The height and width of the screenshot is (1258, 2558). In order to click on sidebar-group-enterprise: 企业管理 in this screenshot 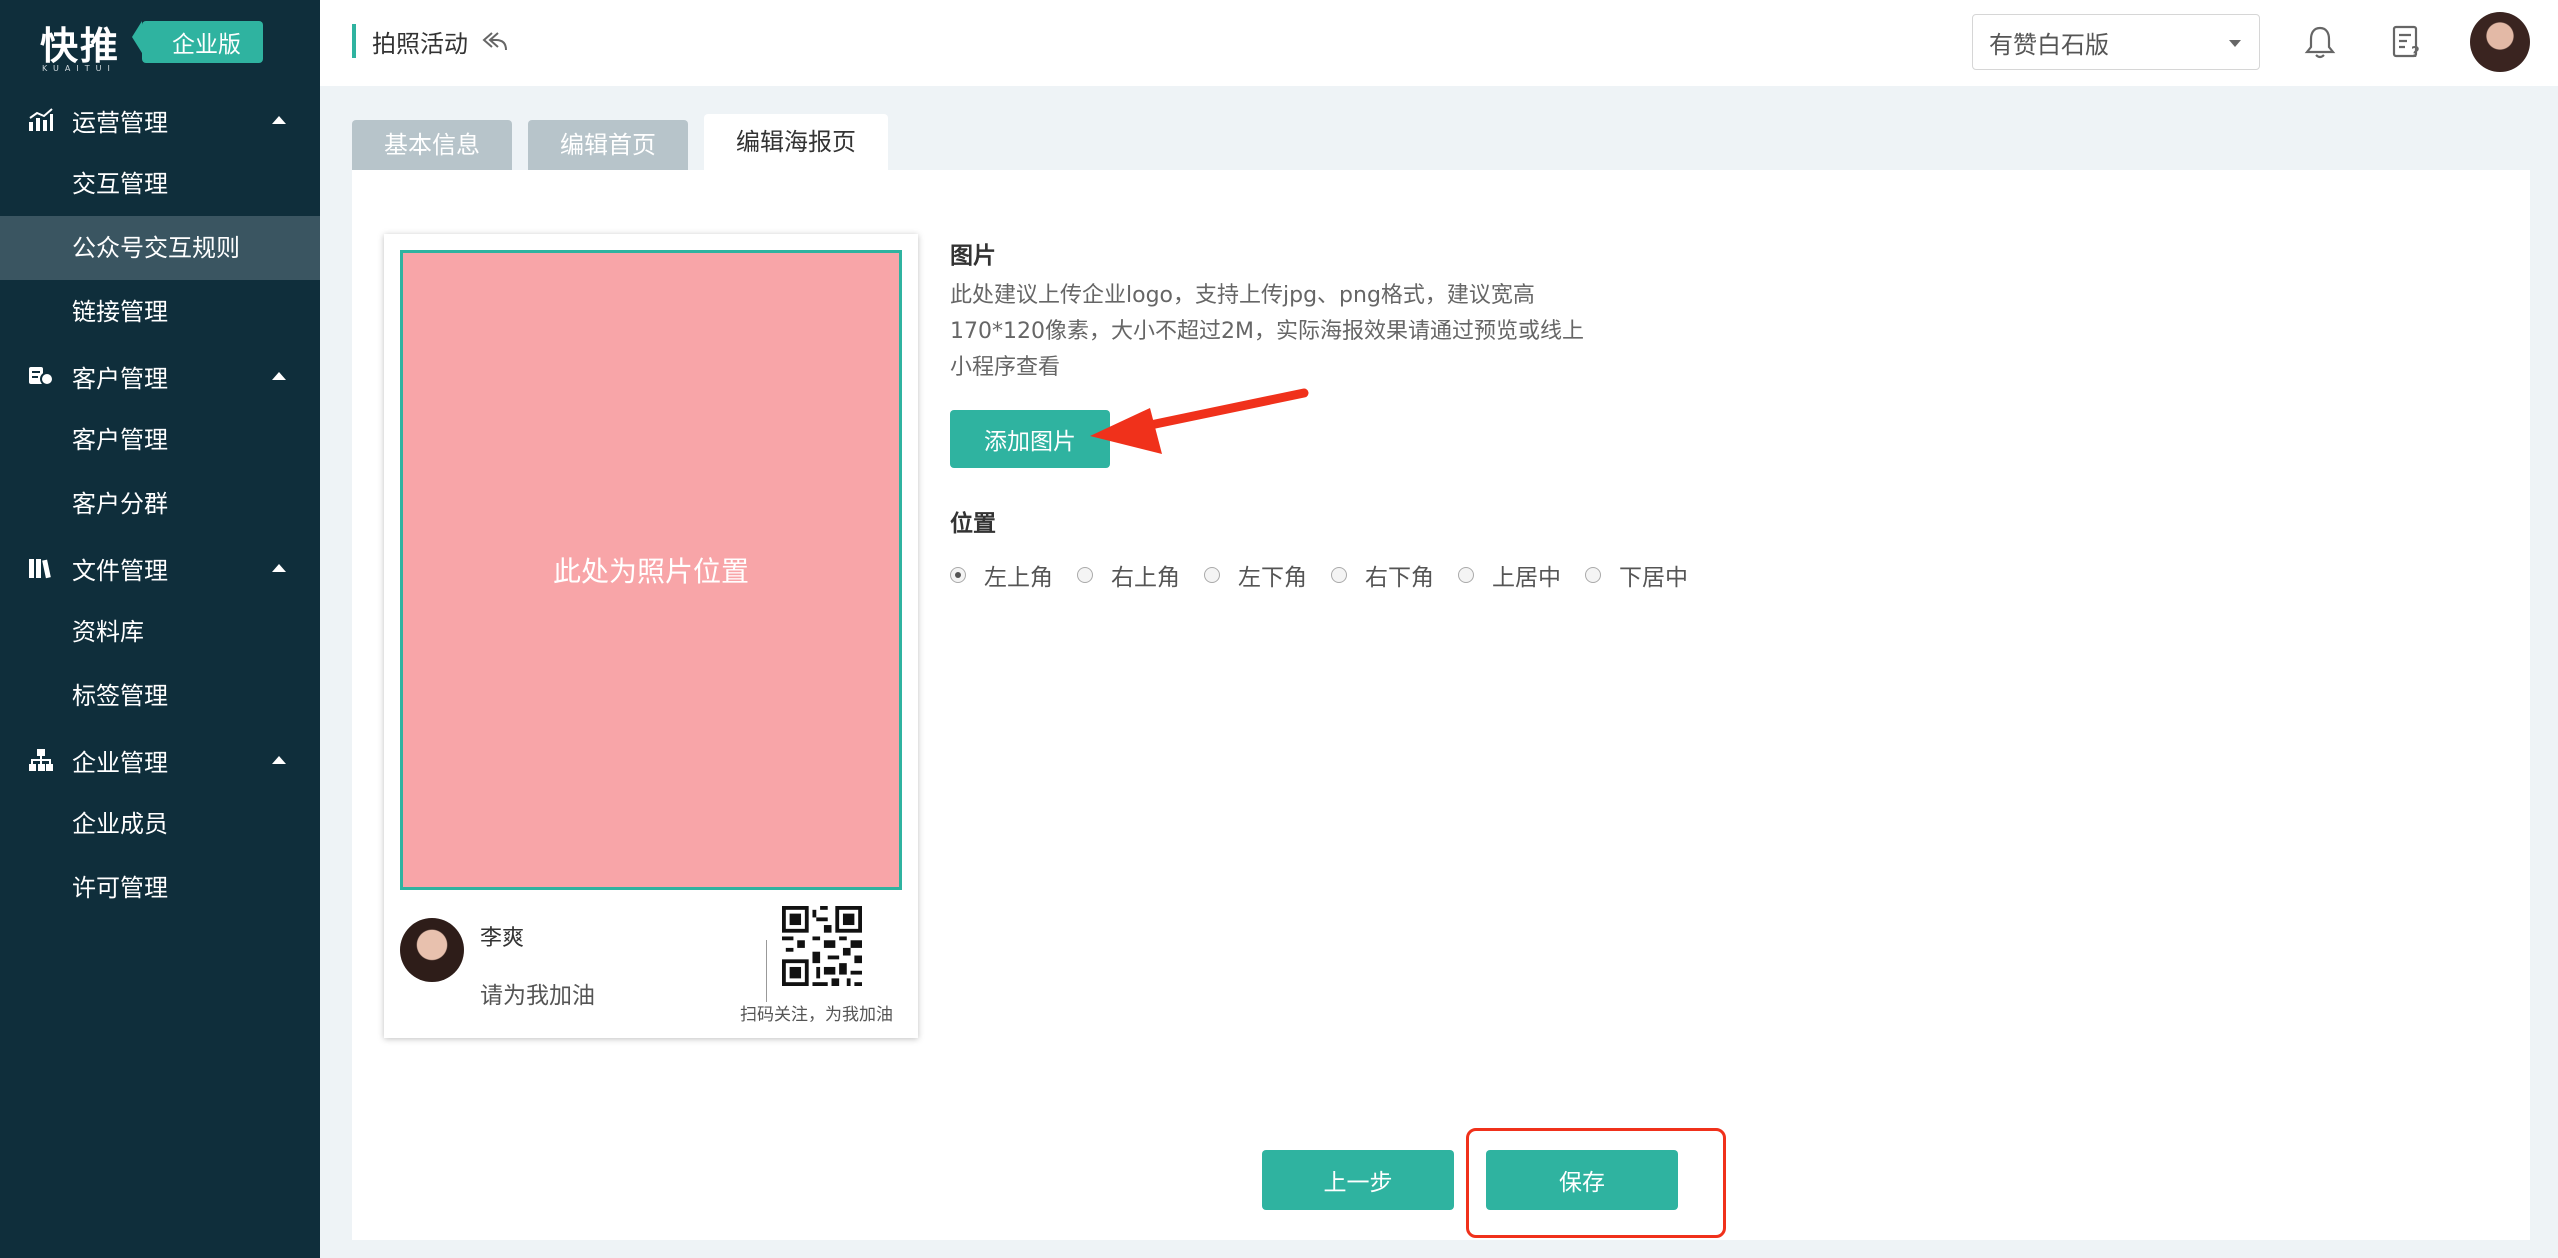, I will do `click(160, 760)`.